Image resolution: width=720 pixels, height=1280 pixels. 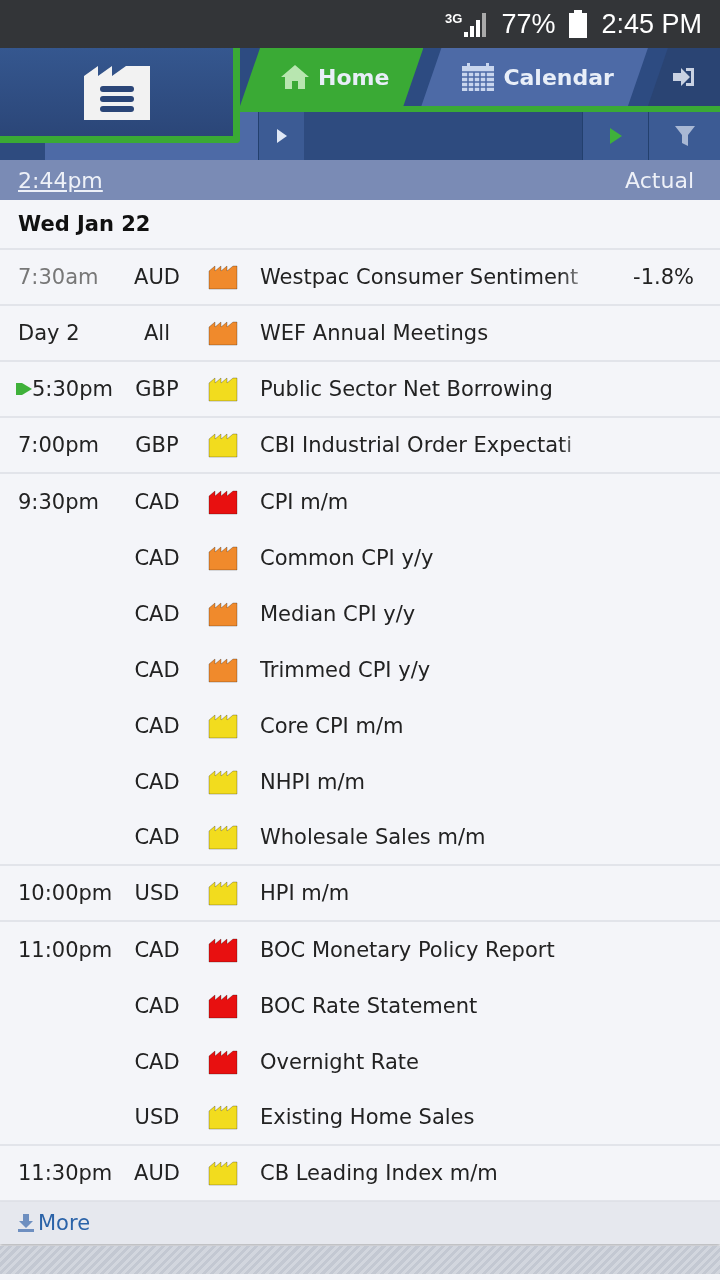 I want to click on time-cell-text: 11:00pm, so click(x=65, y=950).